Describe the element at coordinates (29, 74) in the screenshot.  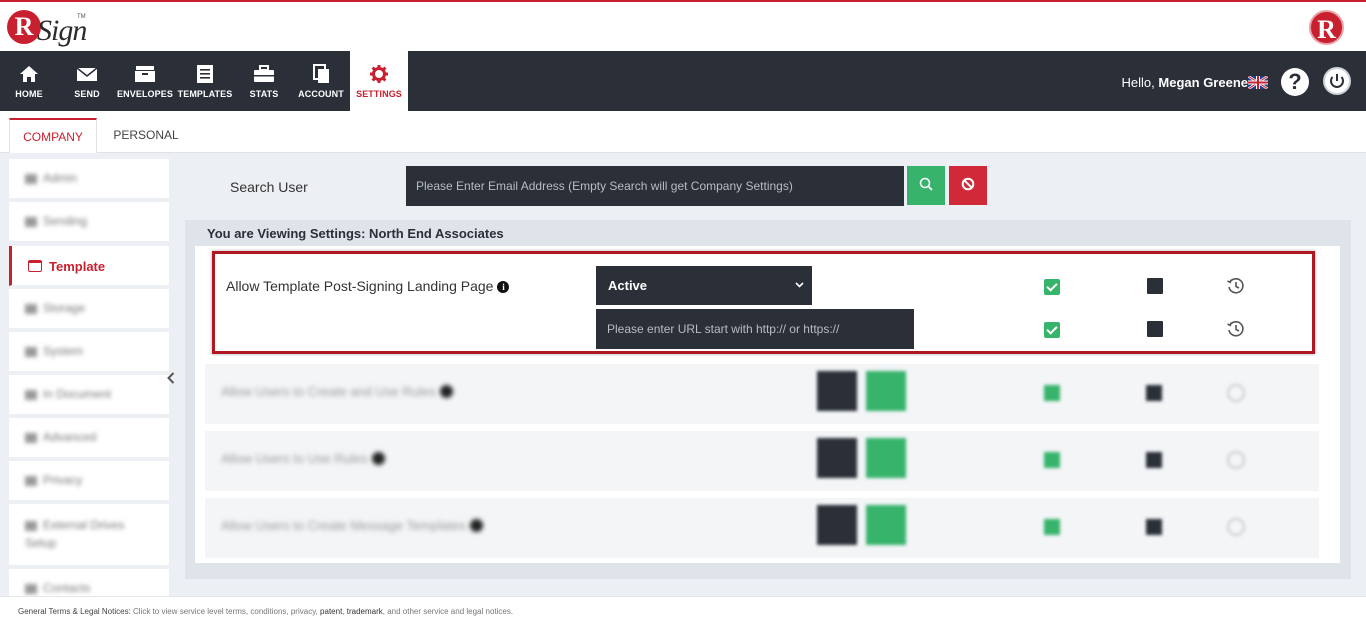
I see `home-icon` at that location.